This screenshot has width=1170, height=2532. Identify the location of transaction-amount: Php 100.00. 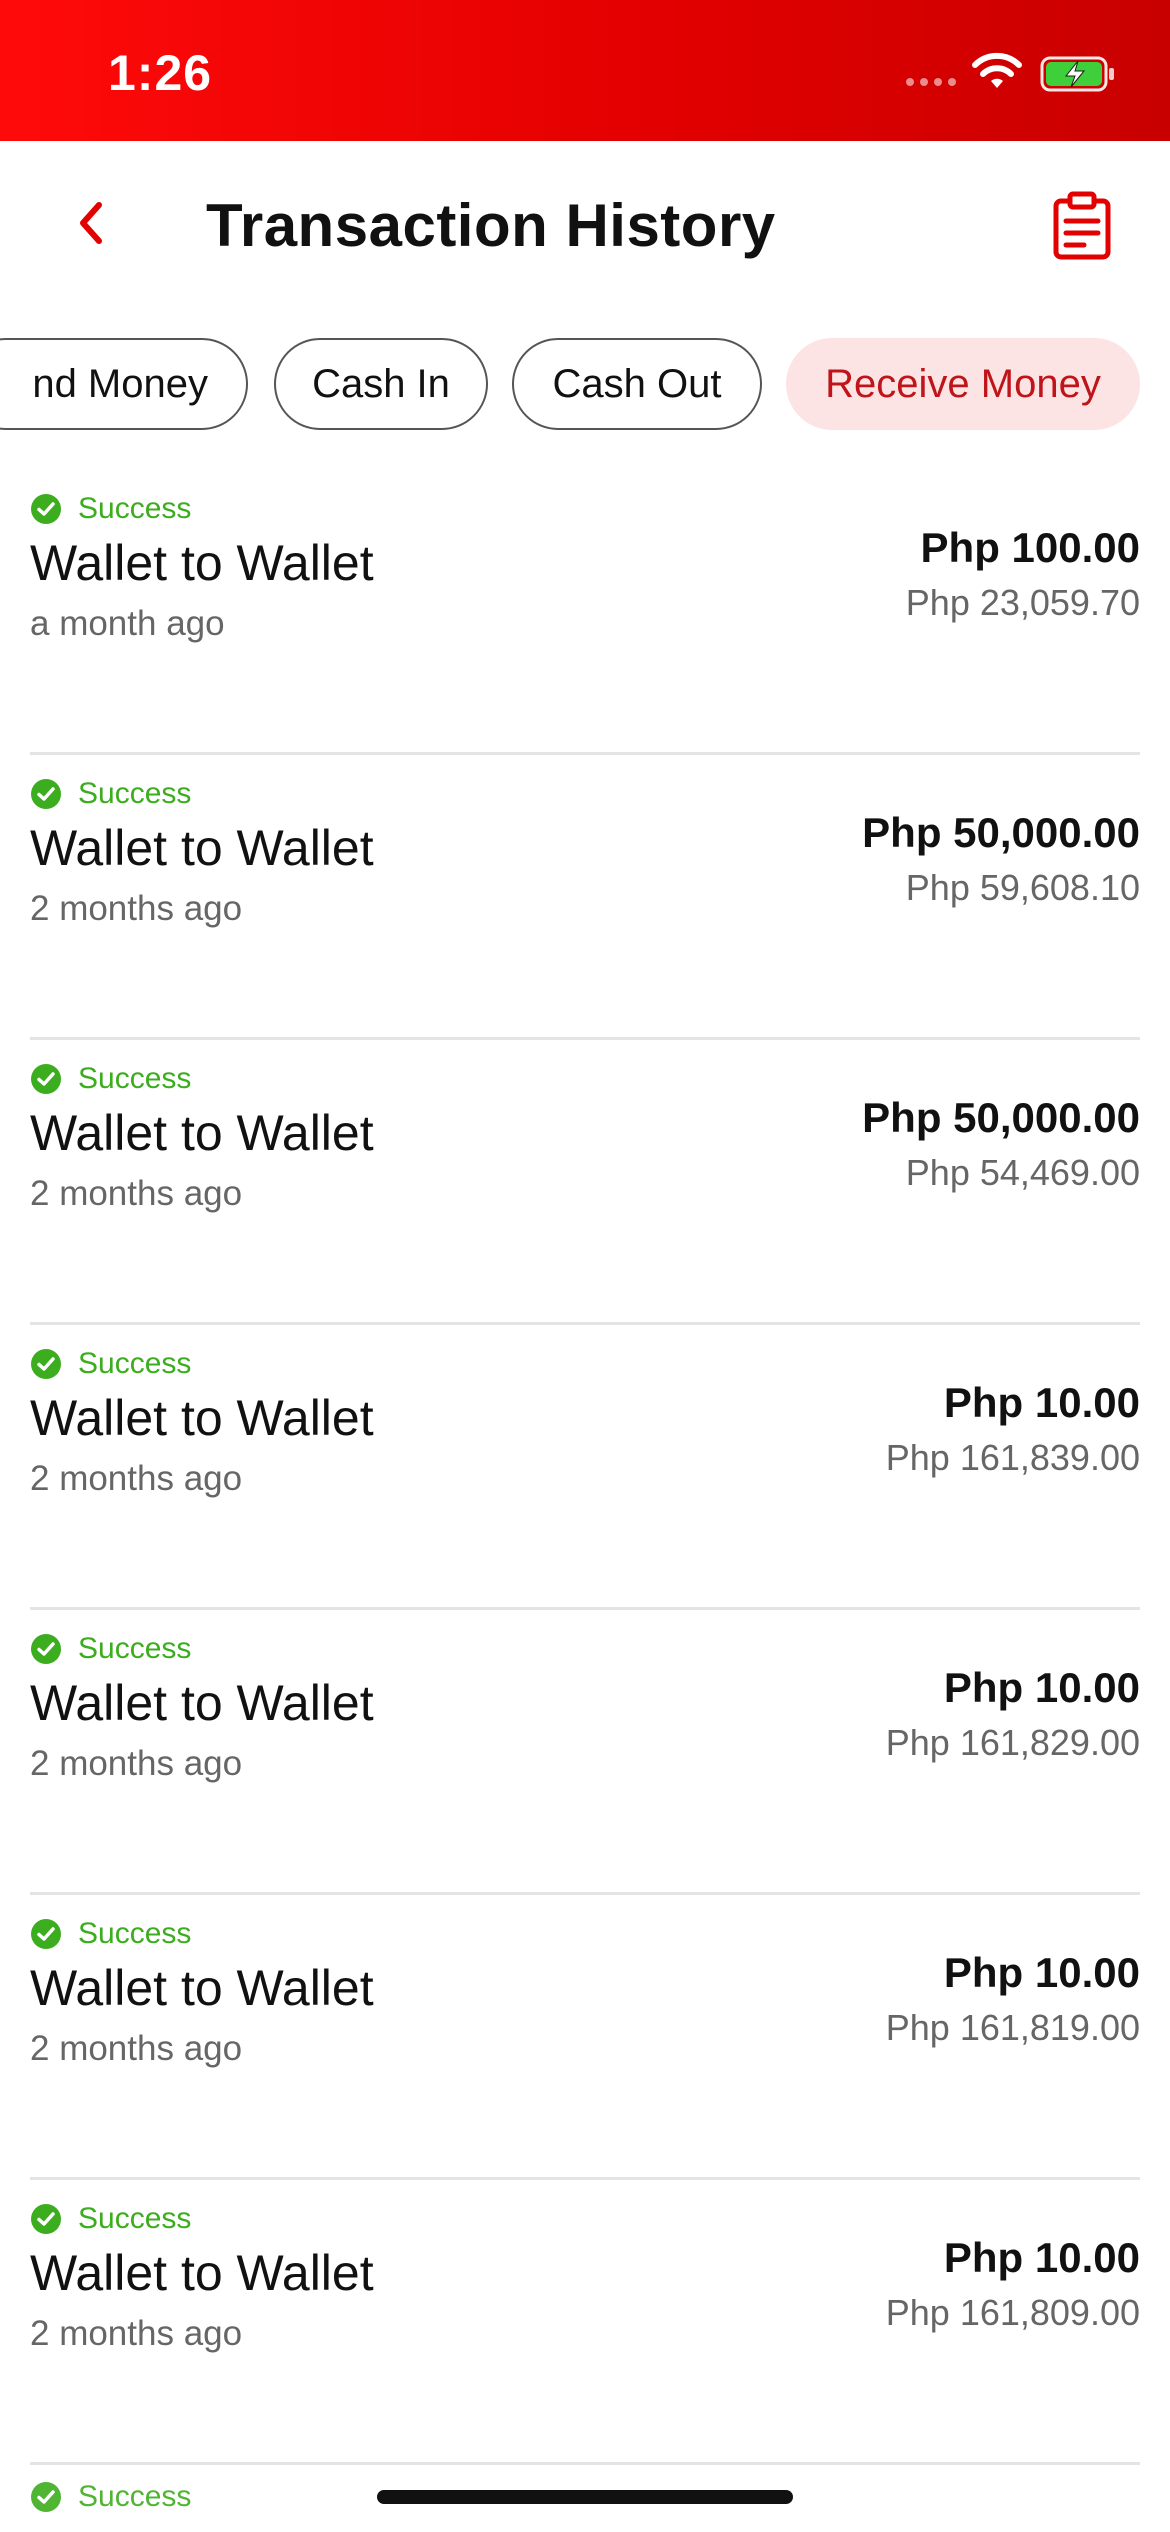
(1030, 547).